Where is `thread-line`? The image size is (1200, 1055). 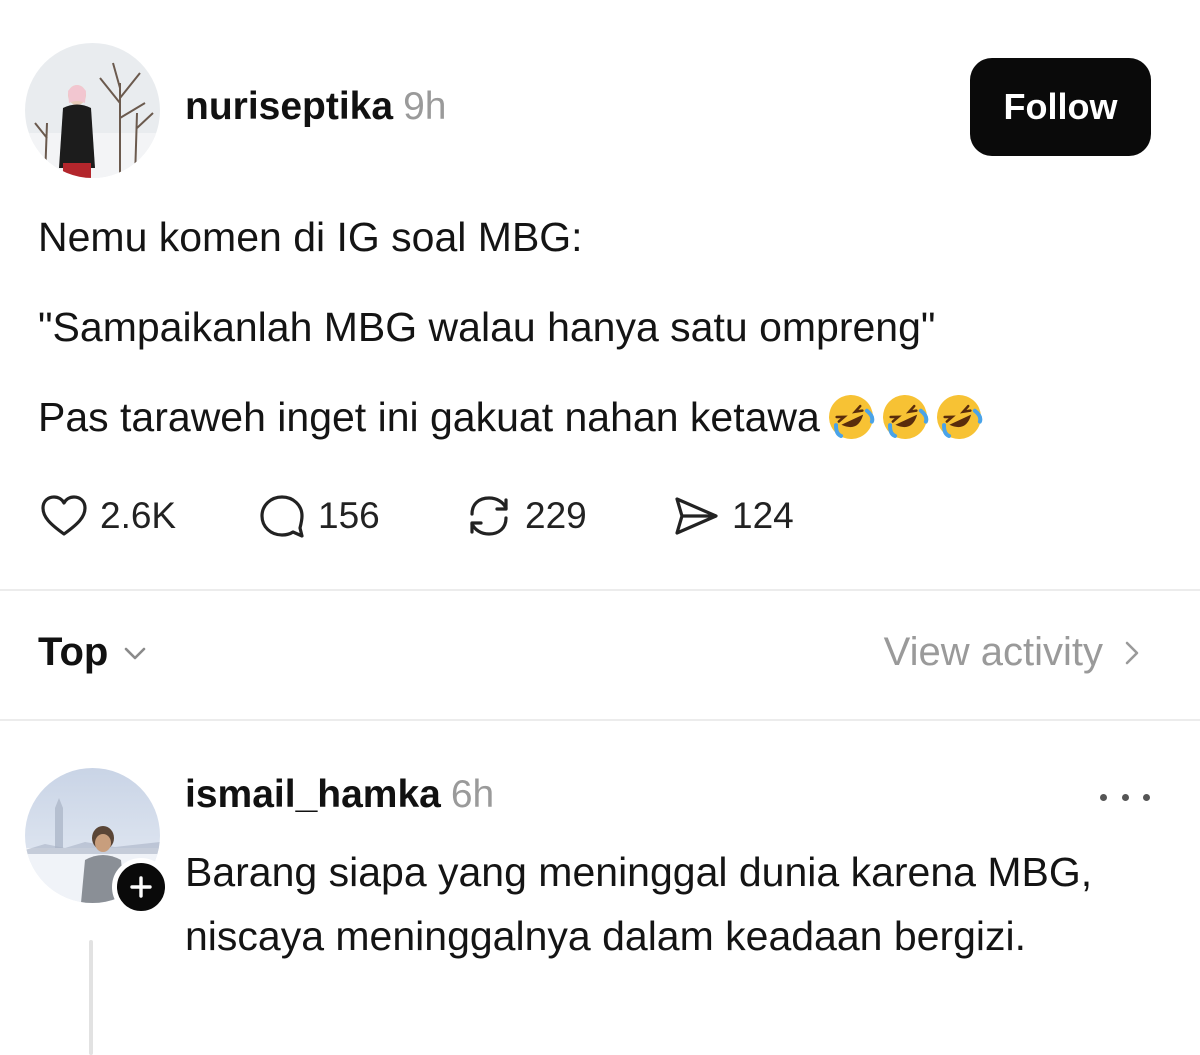 thread-line is located at coordinates (91, 997).